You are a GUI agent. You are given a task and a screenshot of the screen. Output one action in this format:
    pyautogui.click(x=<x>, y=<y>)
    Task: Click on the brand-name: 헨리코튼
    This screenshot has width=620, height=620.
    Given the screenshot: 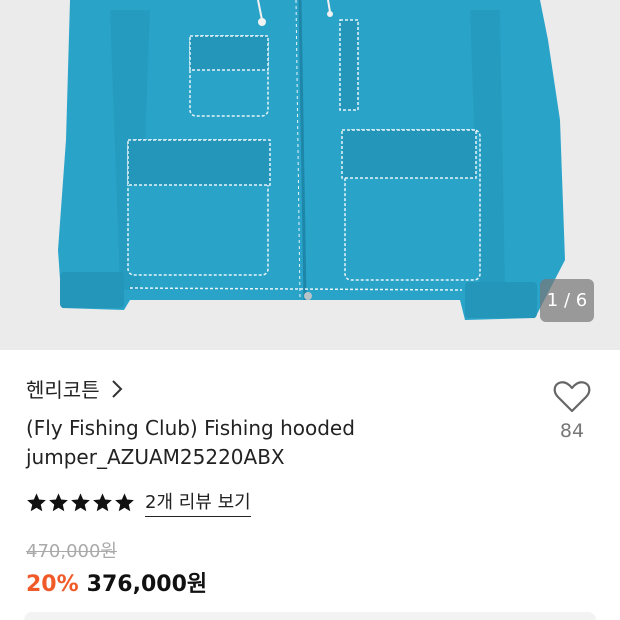 What is the action you would take?
    pyautogui.click(x=63, y=390)
    